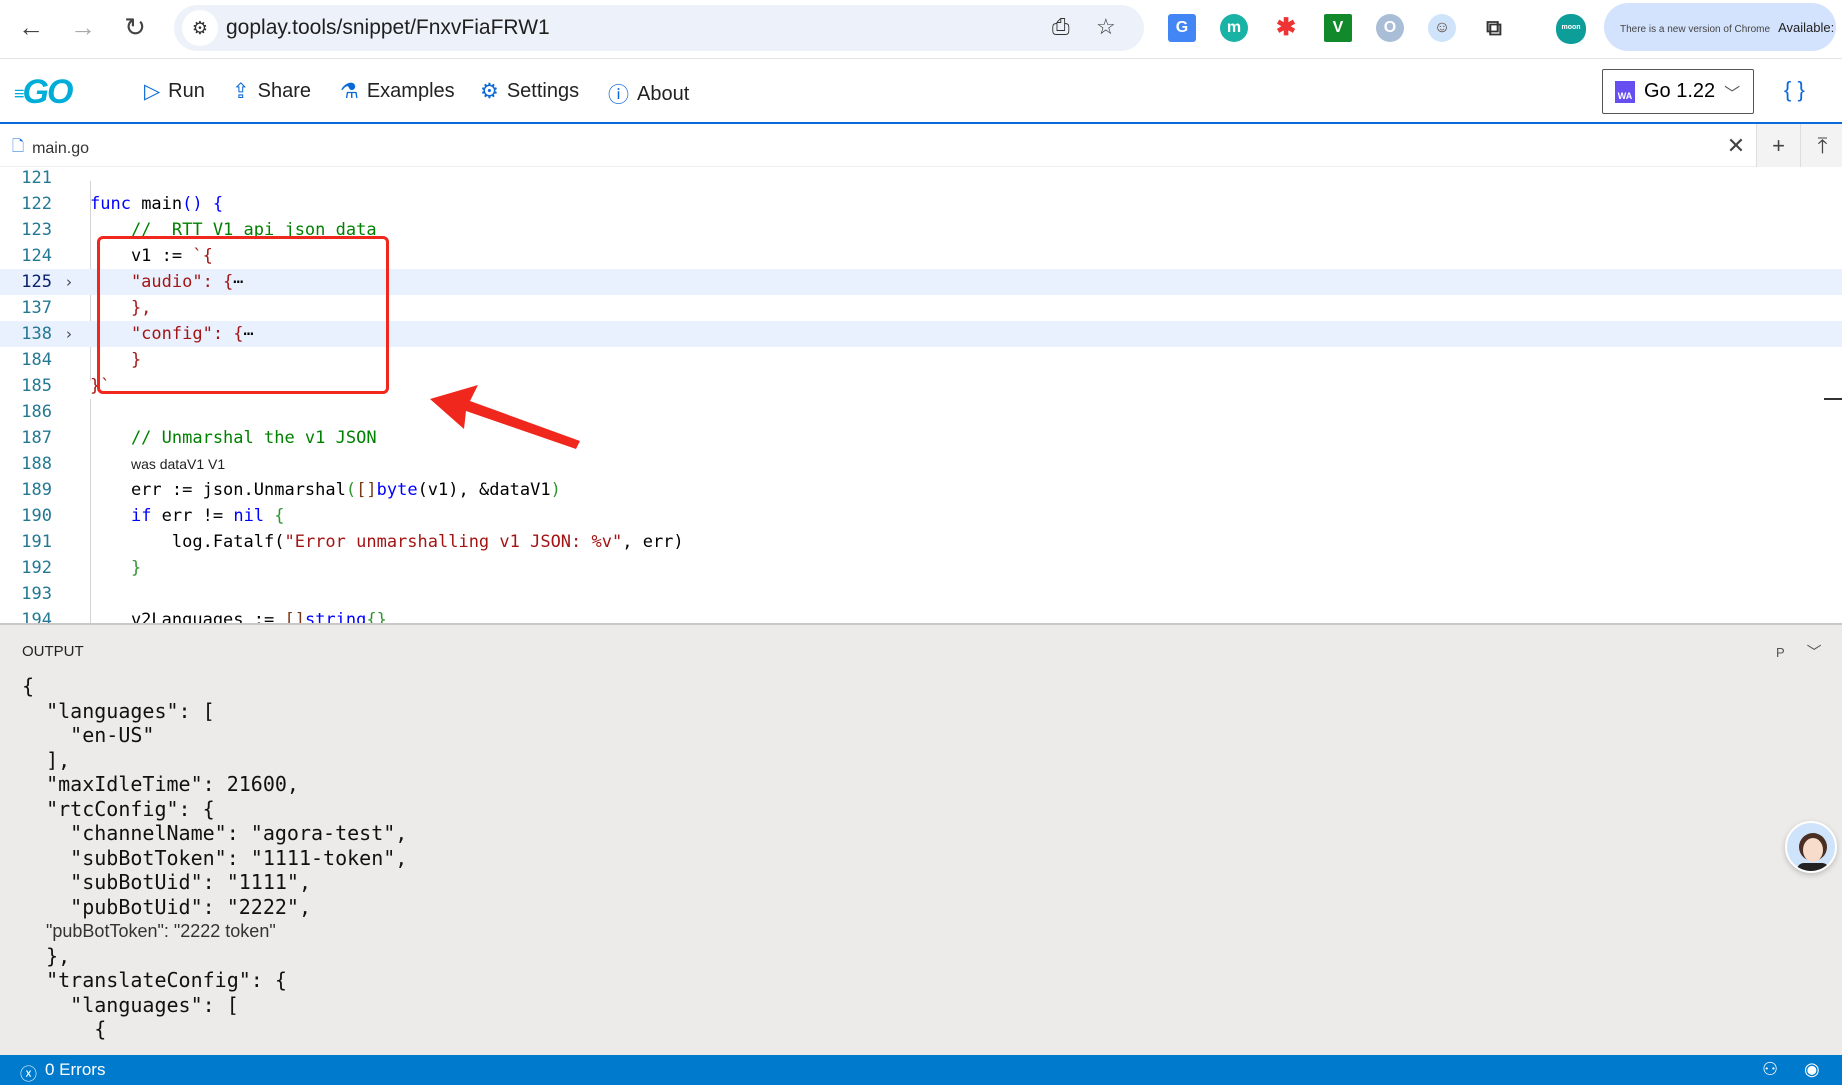 The width and height of the screenshot is (1842, 1085). I want to click on code-line: 193, so click(921, 594).